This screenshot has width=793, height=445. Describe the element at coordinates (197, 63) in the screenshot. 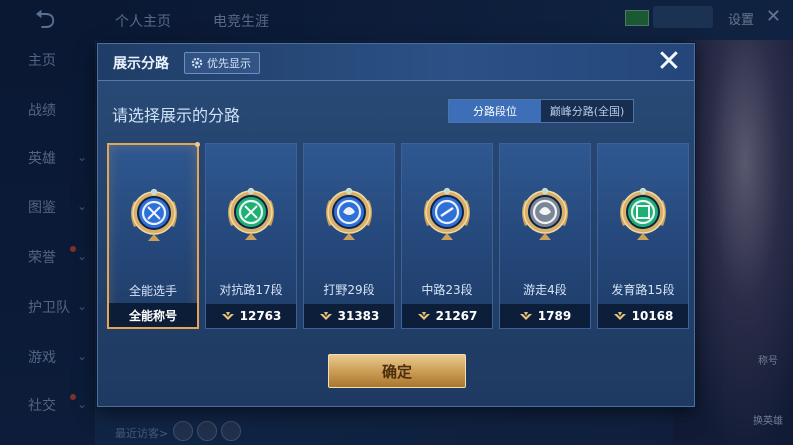

I see `gear-icon` at that location.